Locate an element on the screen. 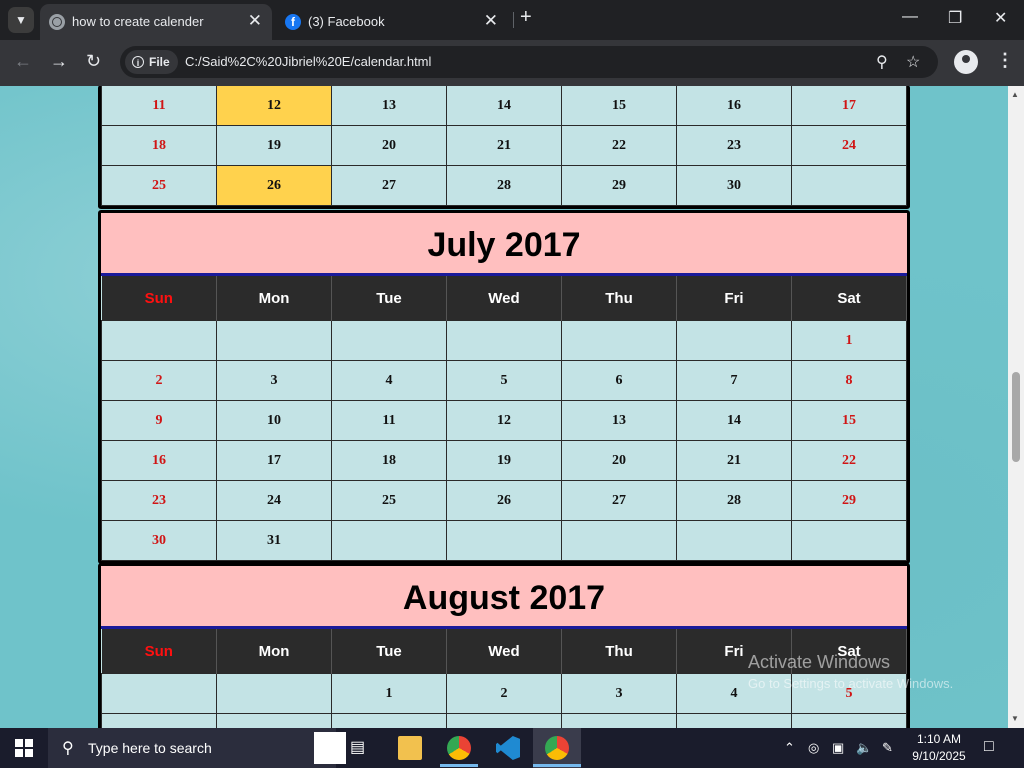 The height and width of the screenshot is (768, 1024). page-scrollbar: ▲ ▼ is located at coordinates (1016, 407).